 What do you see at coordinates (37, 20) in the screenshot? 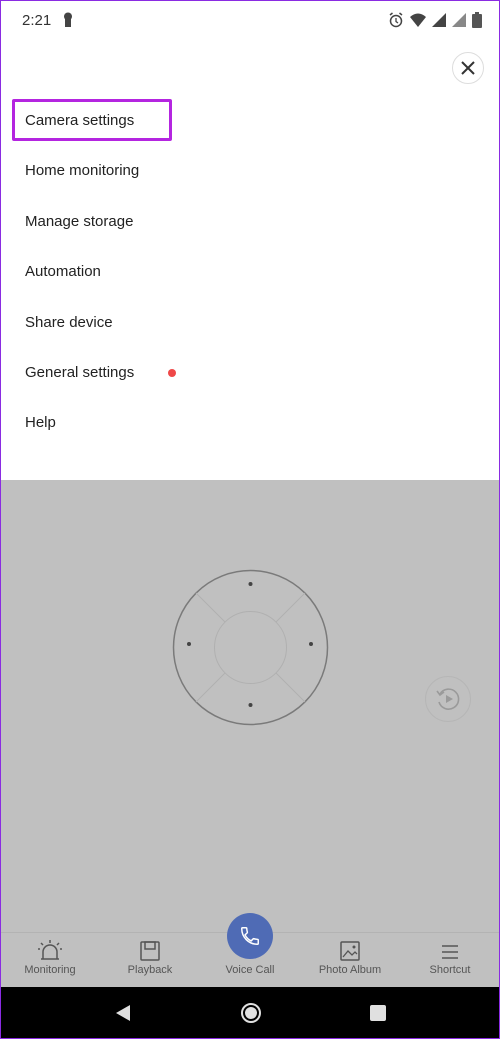
I see `status-time: 2:21` at bounding box center [37, 20].